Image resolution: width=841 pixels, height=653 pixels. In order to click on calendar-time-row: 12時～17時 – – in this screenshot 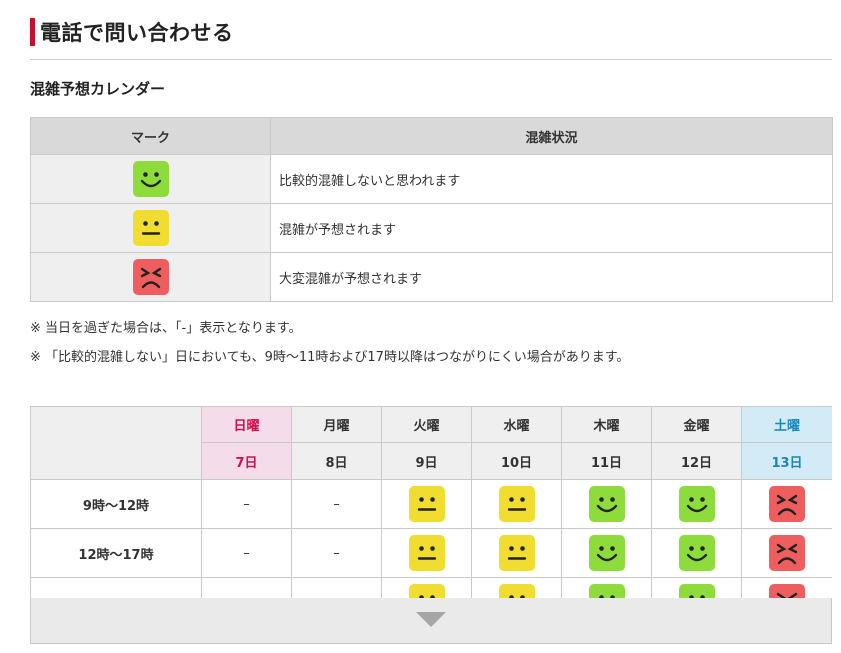, I will do `click(431, 553)`.